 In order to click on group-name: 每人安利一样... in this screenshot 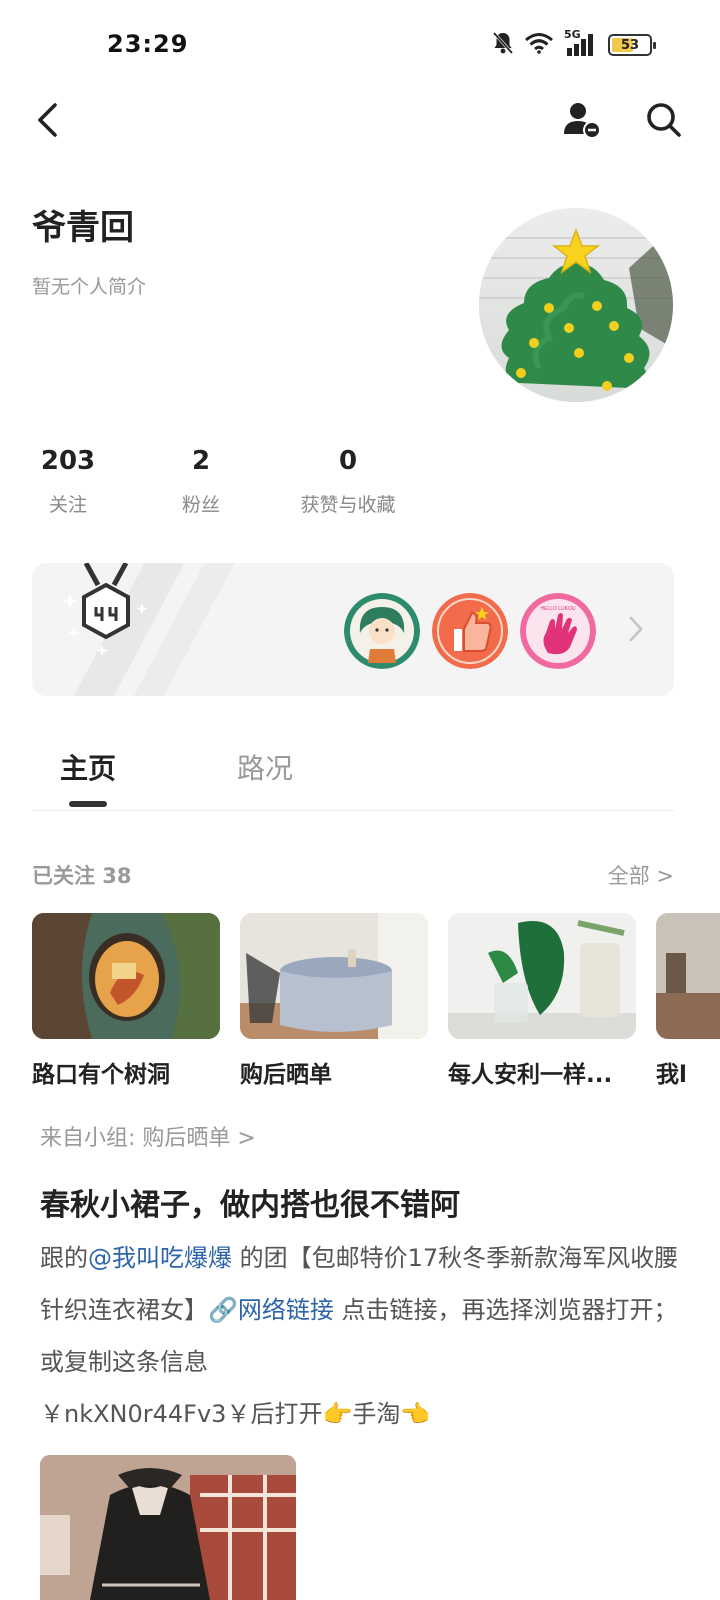, I will do `click(530, 1075)`.